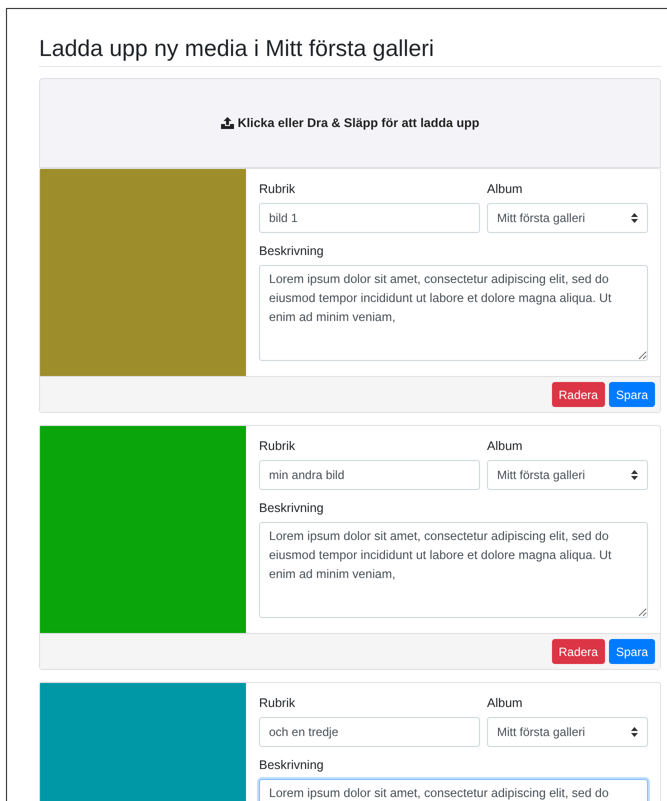  Describe the element at coordinates (369, 475) in the screenshot. I see `title-input: min andra bild` at that location.